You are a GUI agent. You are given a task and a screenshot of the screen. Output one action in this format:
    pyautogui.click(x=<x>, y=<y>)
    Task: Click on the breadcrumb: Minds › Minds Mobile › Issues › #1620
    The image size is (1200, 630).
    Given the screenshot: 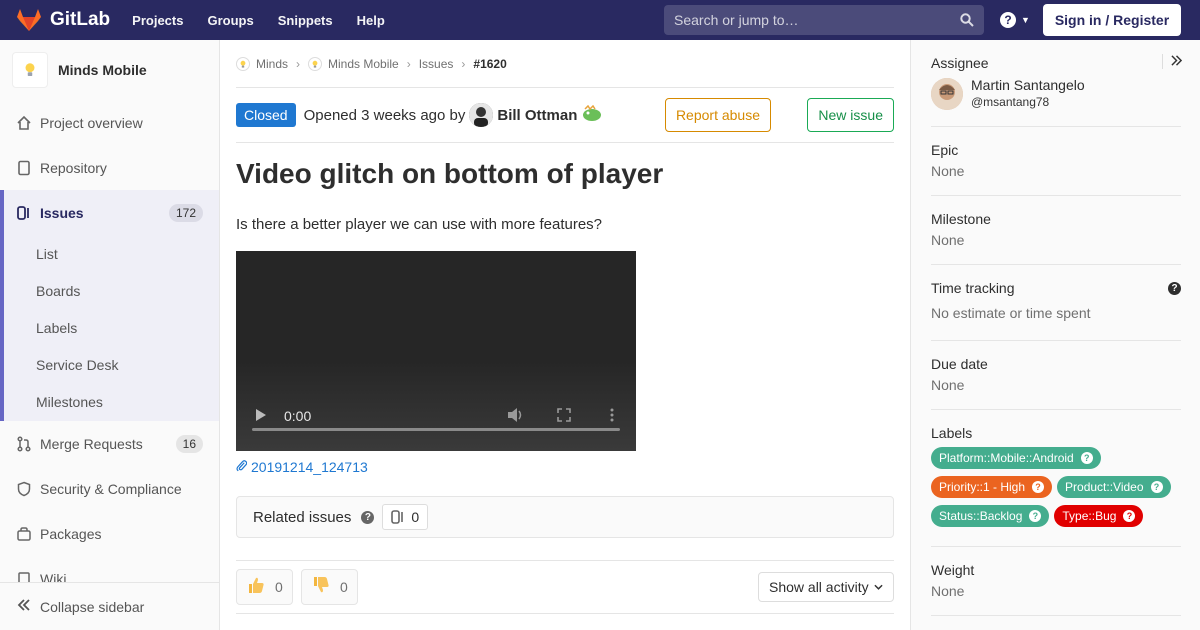 What is the action you would take?
    pyautogui.click(x=565, y=64)
    